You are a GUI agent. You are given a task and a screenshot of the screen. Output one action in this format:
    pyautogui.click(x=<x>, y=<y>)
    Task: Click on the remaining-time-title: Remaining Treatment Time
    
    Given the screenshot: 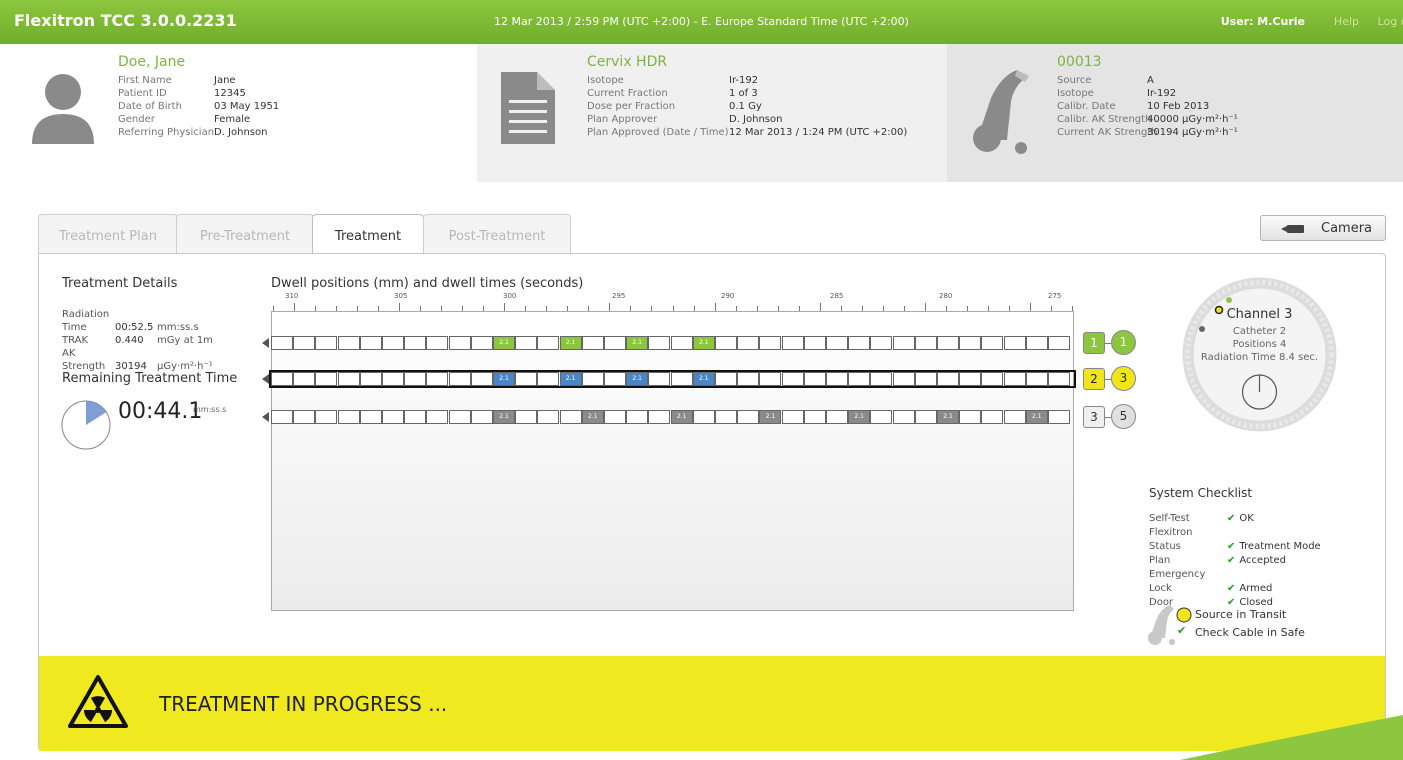 What is the action you would take?
    pyautogui.click(x=150, y=378)
    